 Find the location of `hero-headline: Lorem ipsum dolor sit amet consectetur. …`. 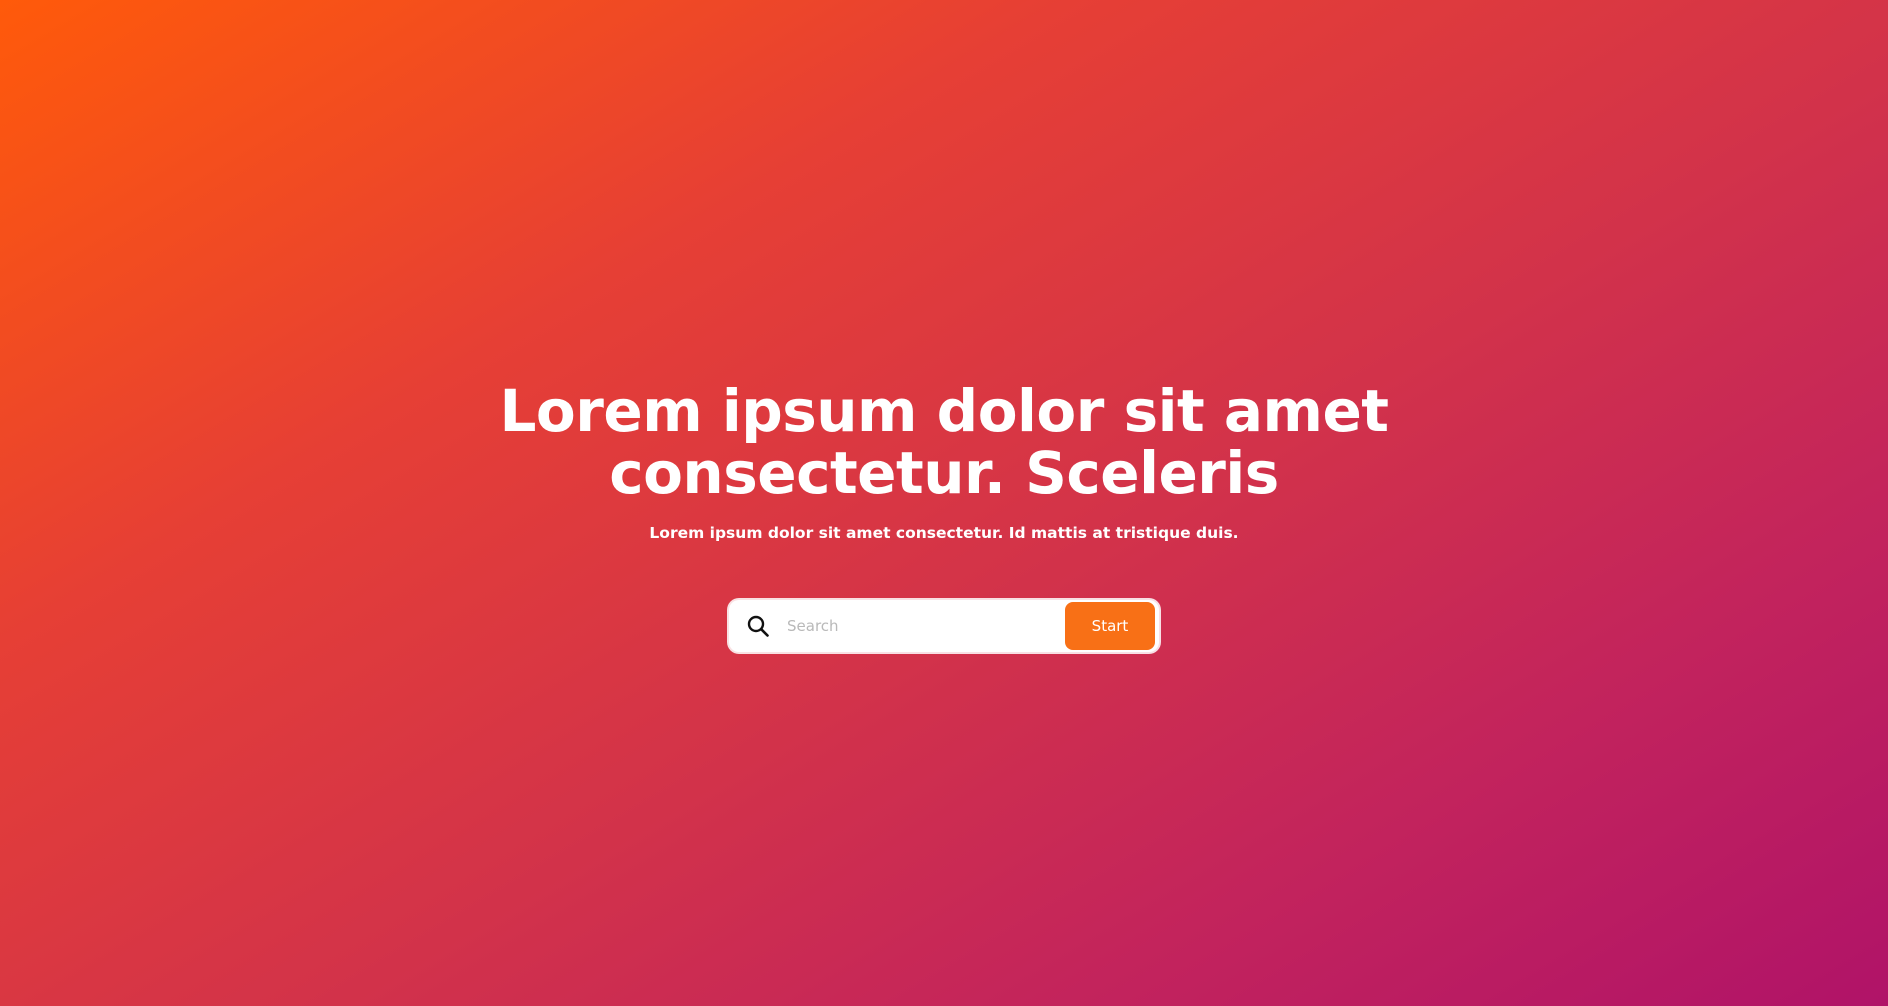

hero-headline: Lorem ipsum dolor sit amet consectetur. … is located at coordinates (944, 442).